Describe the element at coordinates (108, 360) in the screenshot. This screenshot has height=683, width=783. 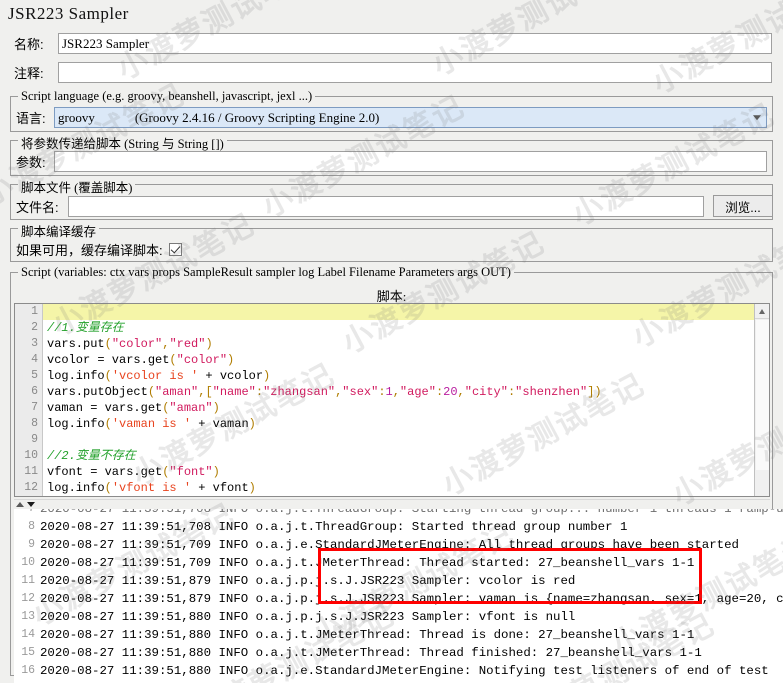
I see `code-token: vcolor = vars.get` at that location.